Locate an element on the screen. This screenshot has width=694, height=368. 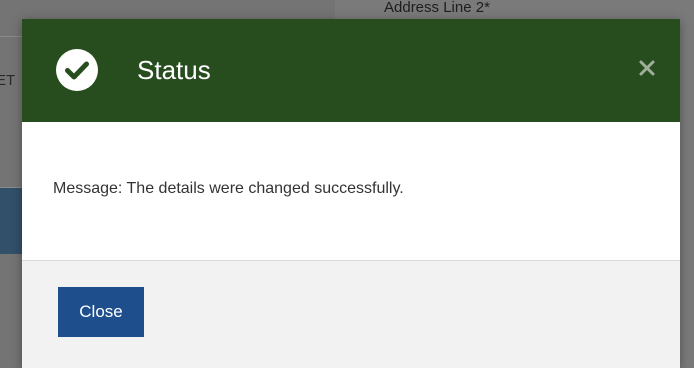
background-left-fragment-text: ET is located at coordinates (8, 80).